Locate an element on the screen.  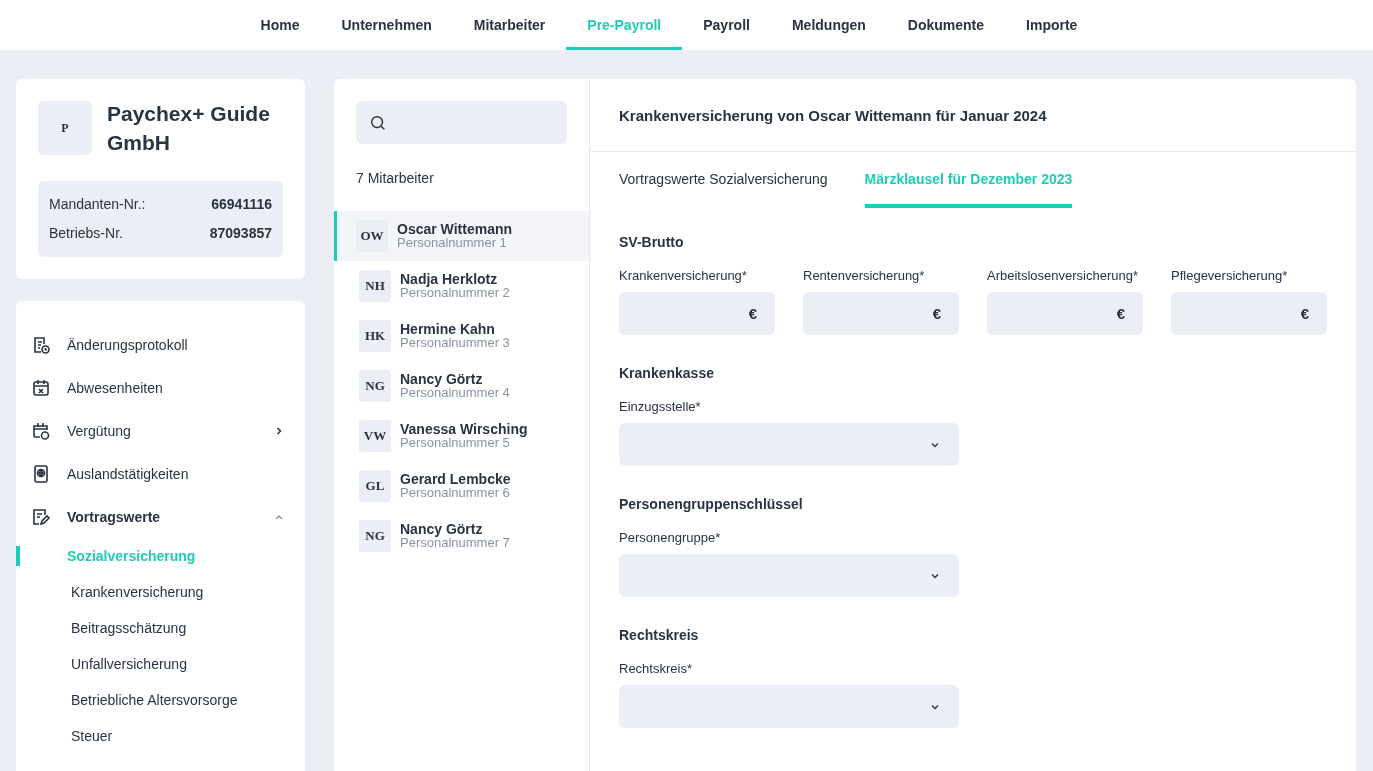
employee-number: Personalnummer 1 is located at coordinates (452, 242).